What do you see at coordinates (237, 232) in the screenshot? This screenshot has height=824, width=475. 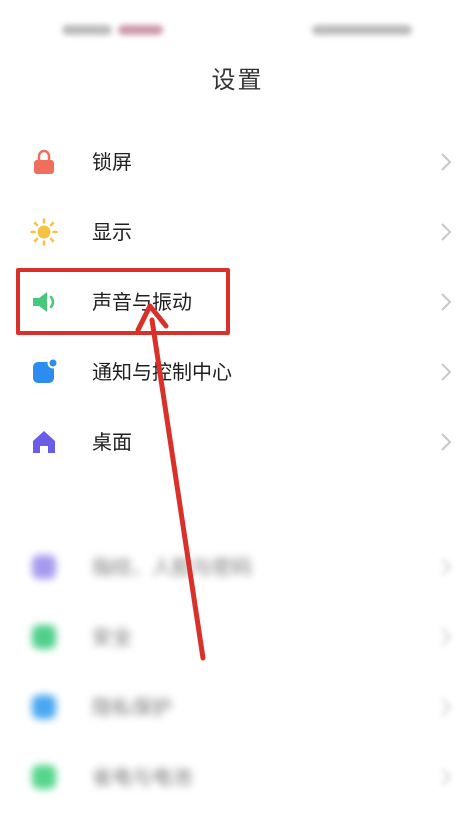 I see `menu-item-display: 显示` at bounding box center [237, 232].